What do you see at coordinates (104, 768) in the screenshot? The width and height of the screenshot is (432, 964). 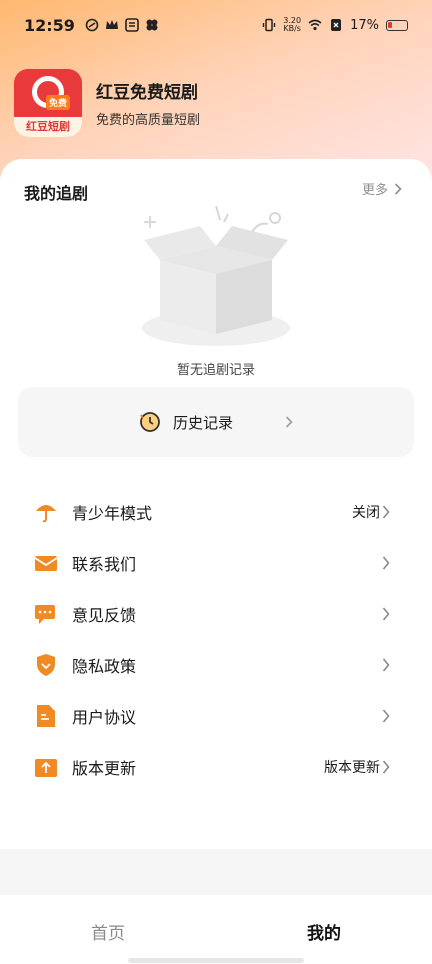 I see `menu-label: 版本更新` at bounding box center [104, 768].